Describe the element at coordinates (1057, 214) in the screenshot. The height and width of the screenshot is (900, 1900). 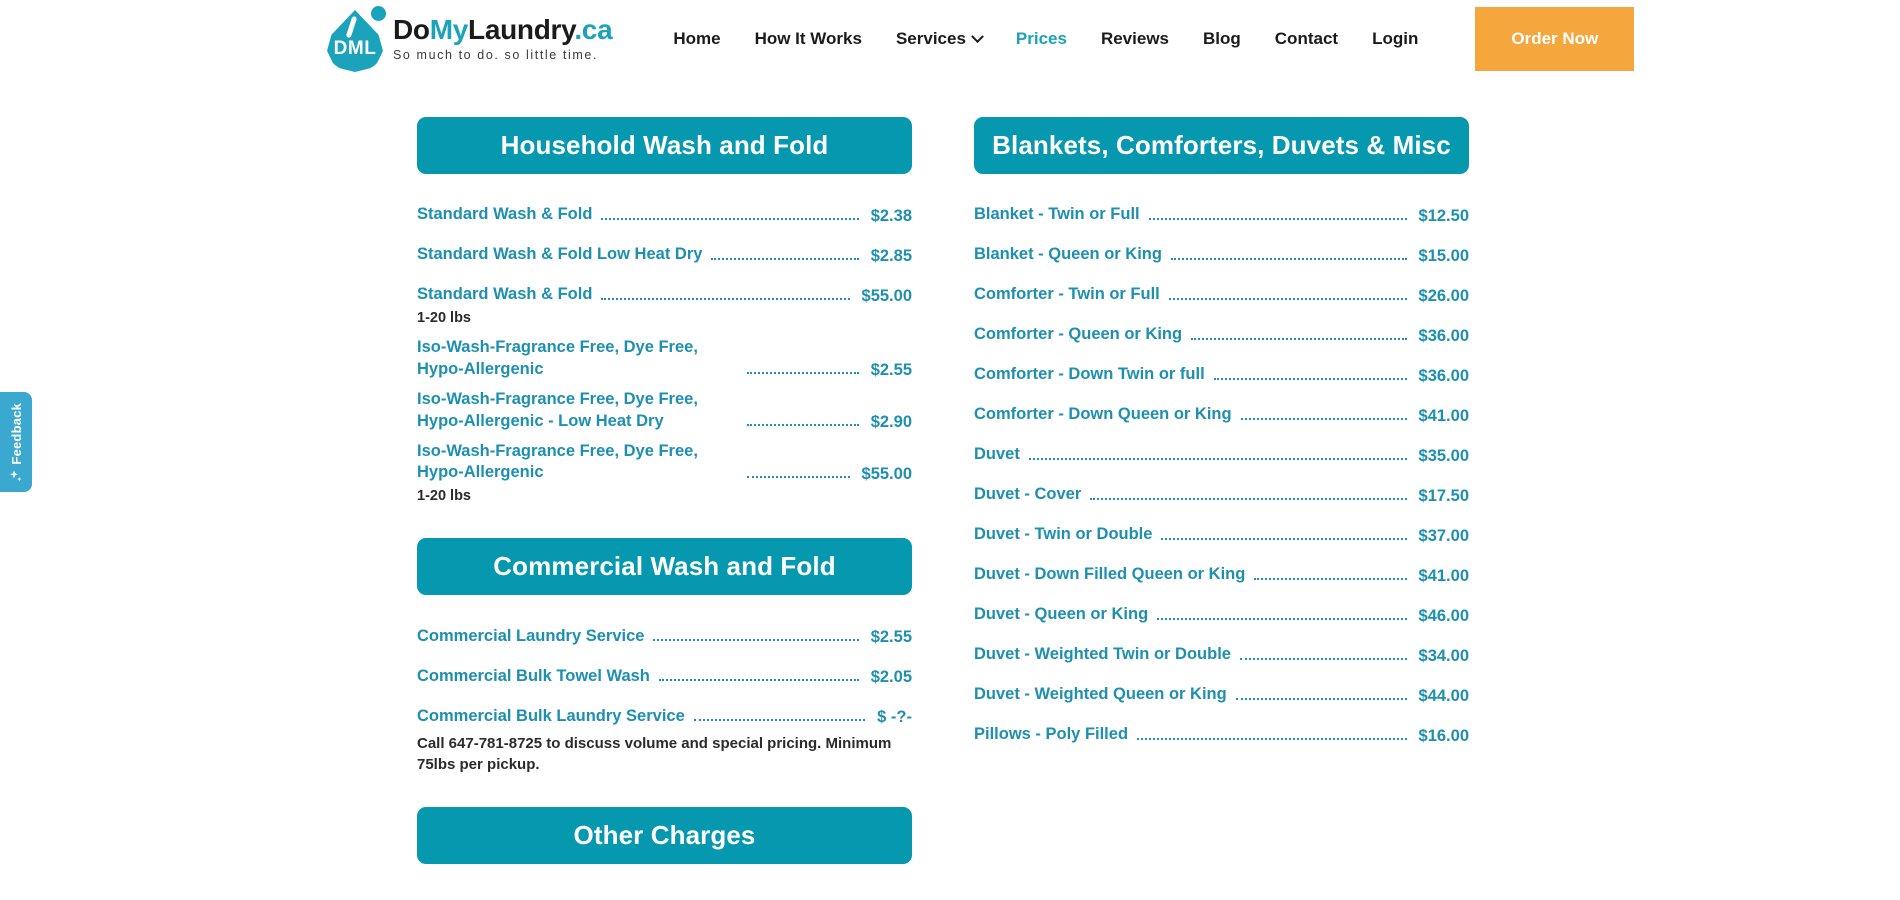
I see `price-item-name: Blanket - Twin or Full` at that location.